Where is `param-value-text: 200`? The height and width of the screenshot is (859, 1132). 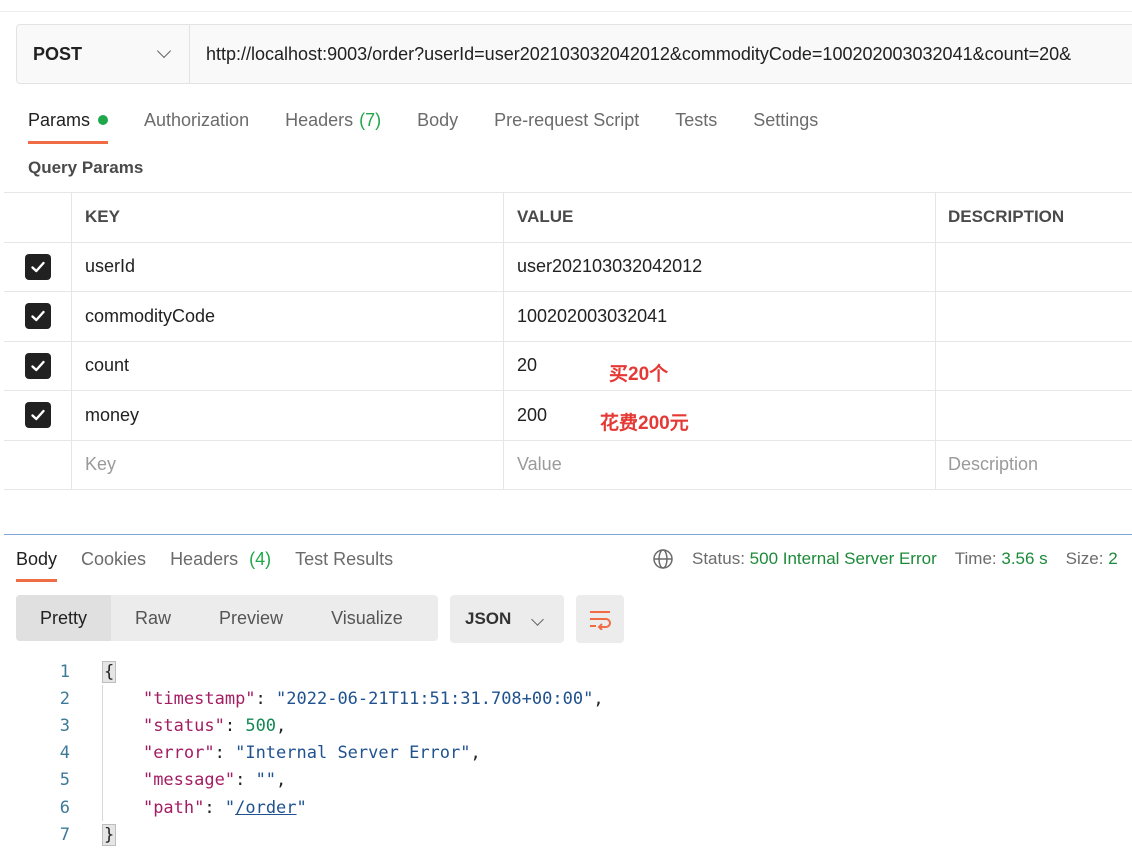 param-value-text: 200 is located at coordinates (532, 414).